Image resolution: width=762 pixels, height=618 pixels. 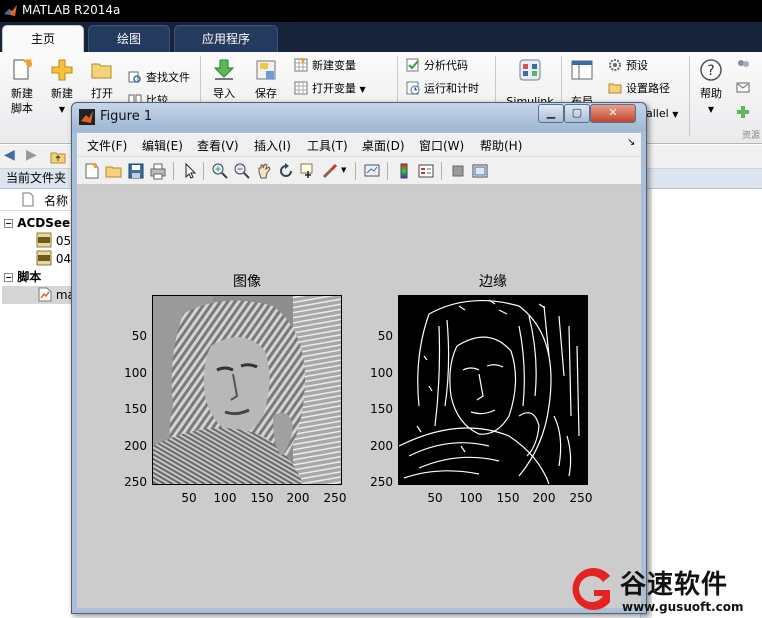 What do you see at coordinates (159, 78) in the screenshot?
I see `find-files-button: 查找文件` at bounding box center [159, 78].